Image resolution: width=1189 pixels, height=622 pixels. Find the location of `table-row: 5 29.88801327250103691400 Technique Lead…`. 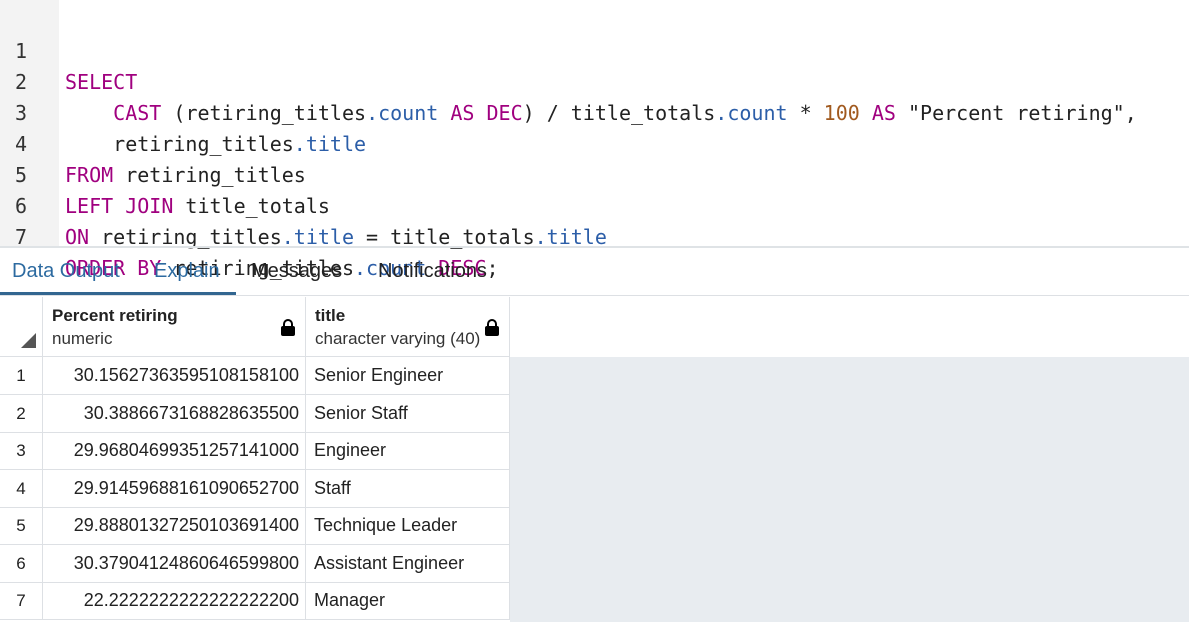

table-row: 5 29.88801327250103691400 Technique Lead… is located at coordinates (255, 526).